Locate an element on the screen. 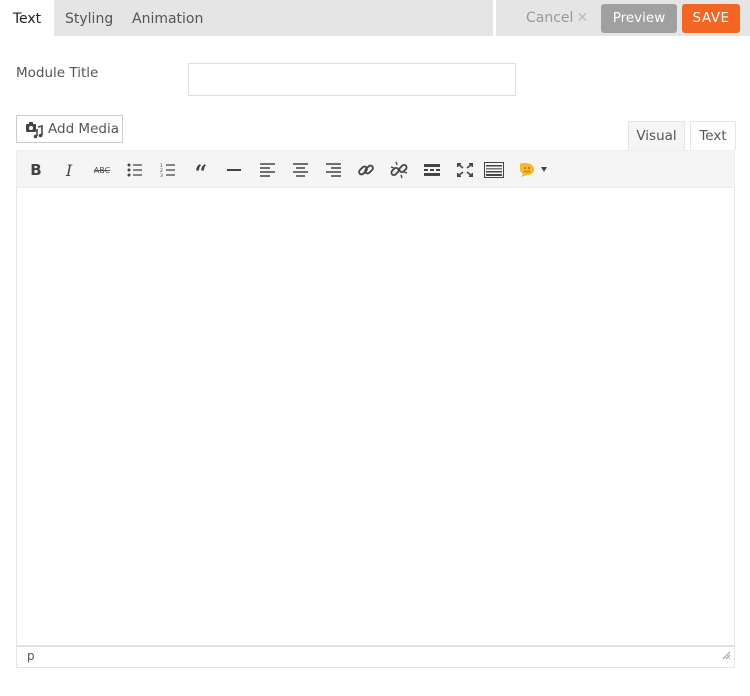  align-right-icon is located at coordinates (333, 170).